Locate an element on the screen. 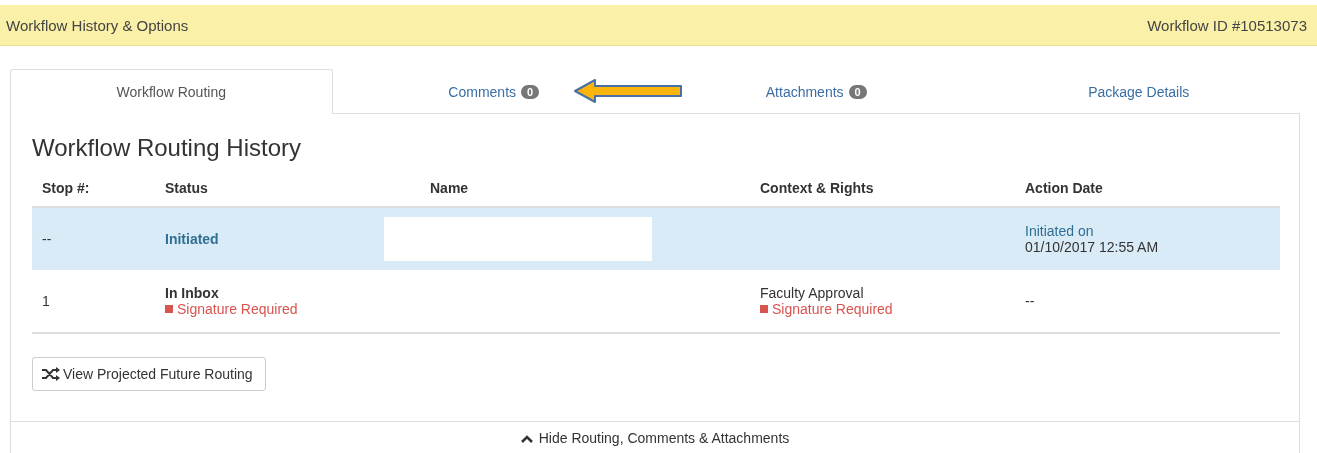  stop-number: 1 is located at coordinates (46, 301).